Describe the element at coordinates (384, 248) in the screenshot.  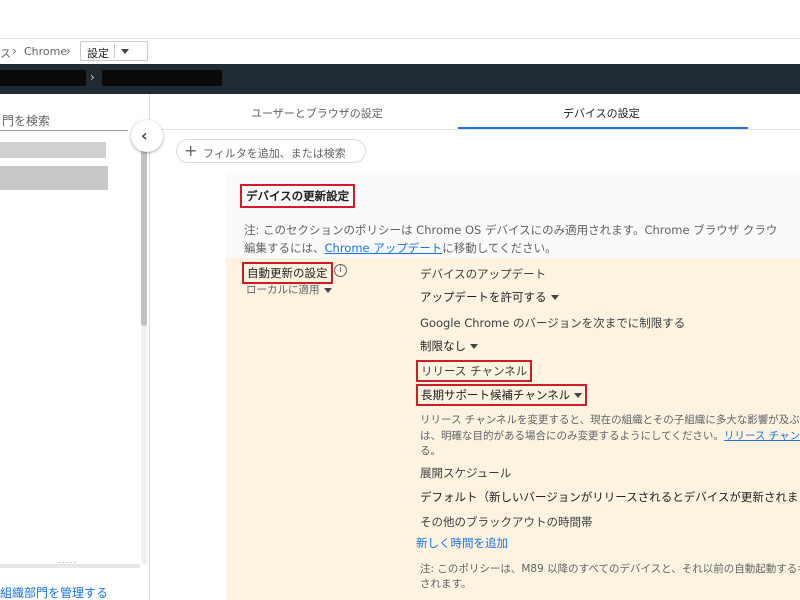
I see `chrome-update-link: Chrome アップデート` at that location.